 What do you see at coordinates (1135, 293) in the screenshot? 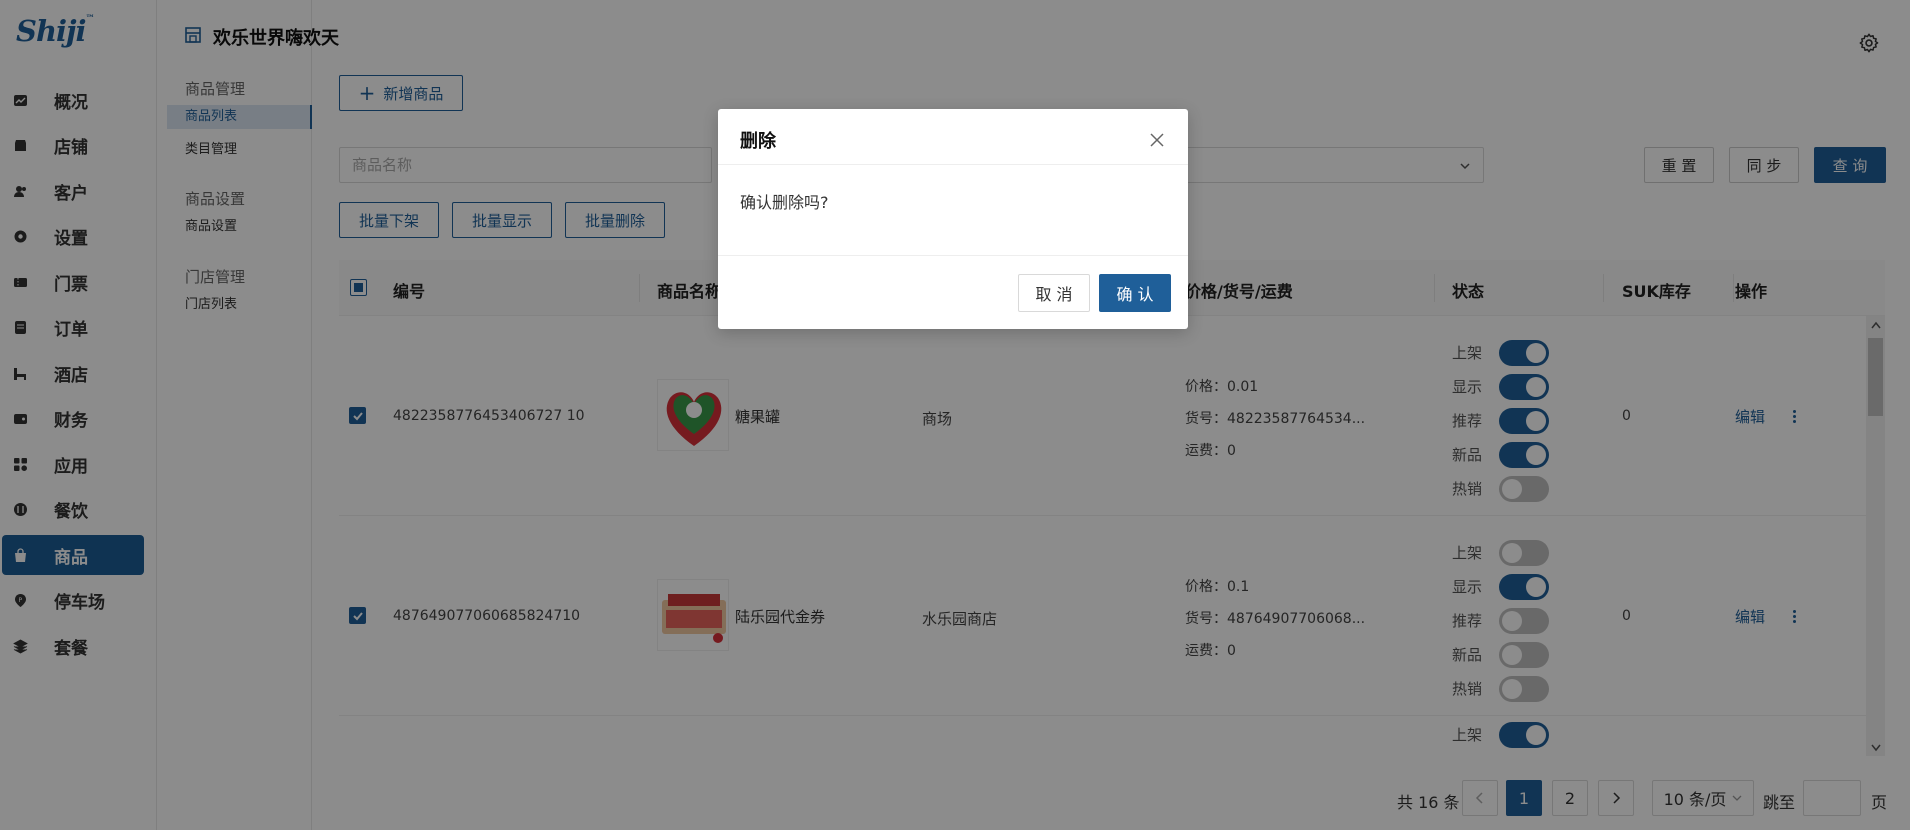
I see `confirm-button: 确 认` at bounding box center [1135, 293].